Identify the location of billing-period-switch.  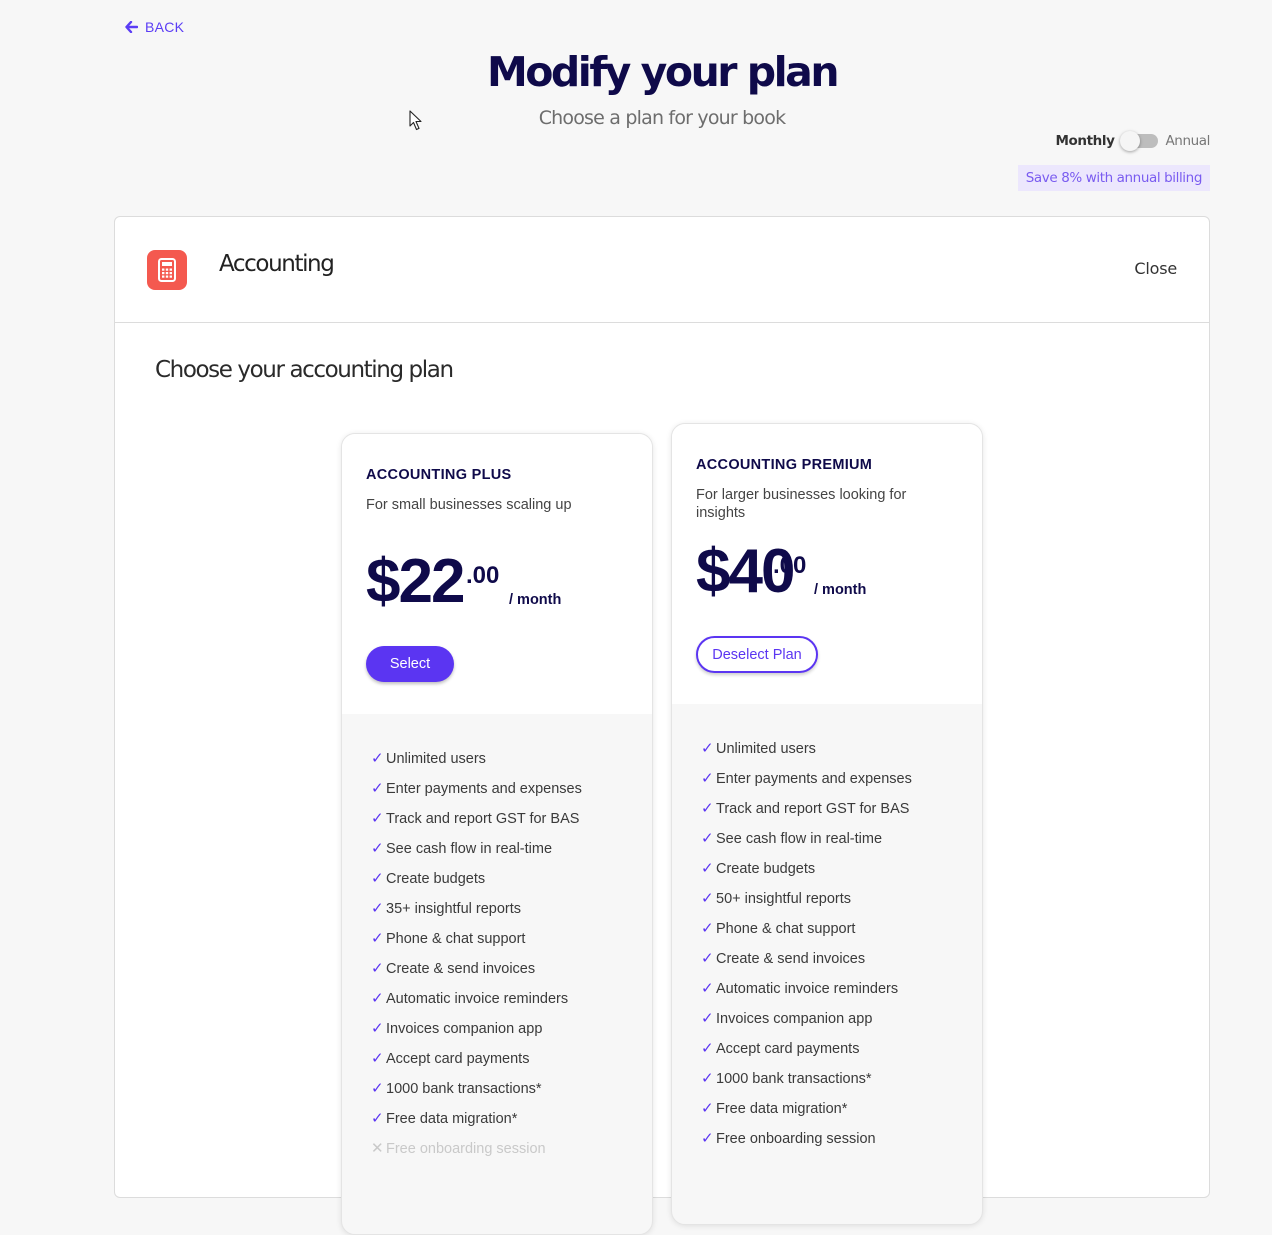
(1139, 141).